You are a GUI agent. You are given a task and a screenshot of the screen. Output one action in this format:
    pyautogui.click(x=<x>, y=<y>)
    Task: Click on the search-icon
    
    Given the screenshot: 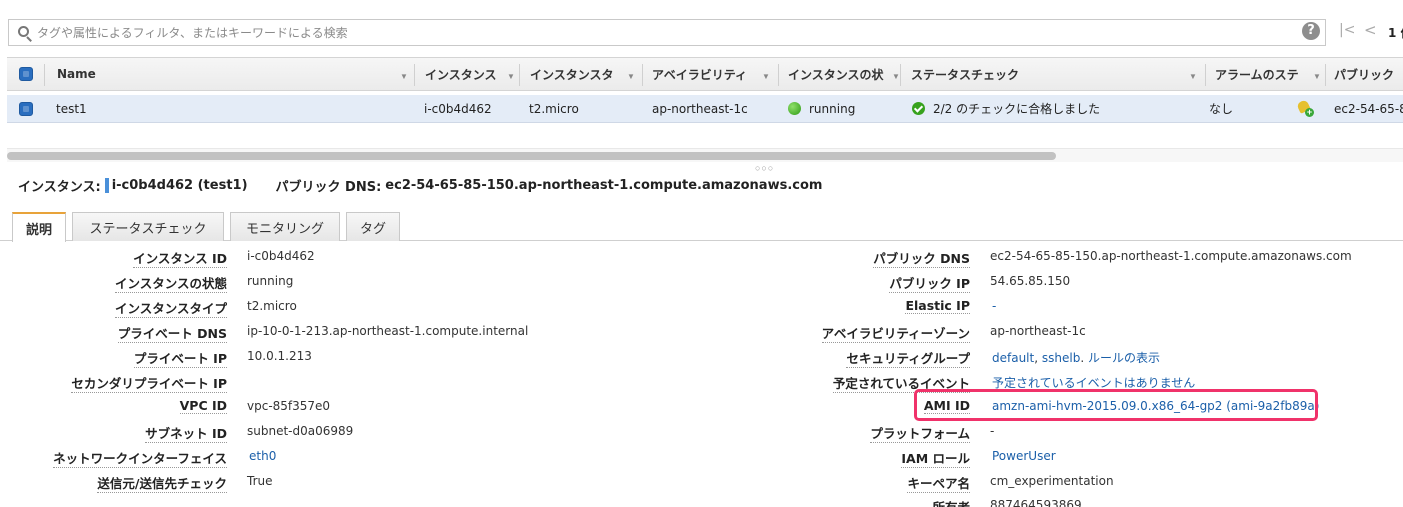 What is the action you would take?
    pyautogui.click(x=26, y=32)
    